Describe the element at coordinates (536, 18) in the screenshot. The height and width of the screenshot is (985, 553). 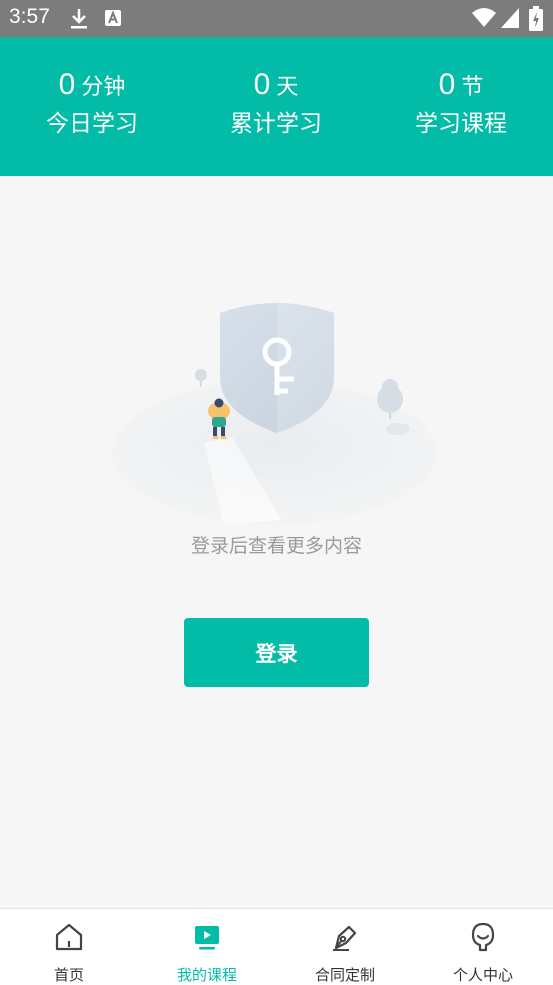
I see `battery-charging-icon` at that location.